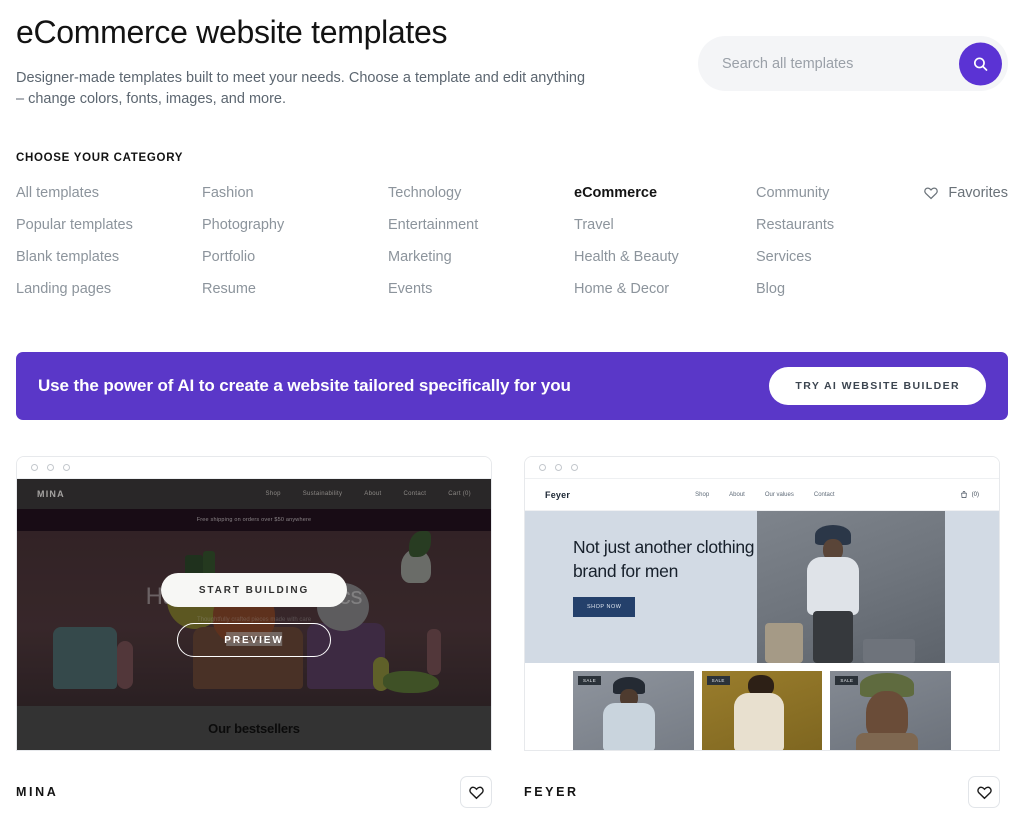  I want to click on feyer-cart: (0), so click(969, 494).